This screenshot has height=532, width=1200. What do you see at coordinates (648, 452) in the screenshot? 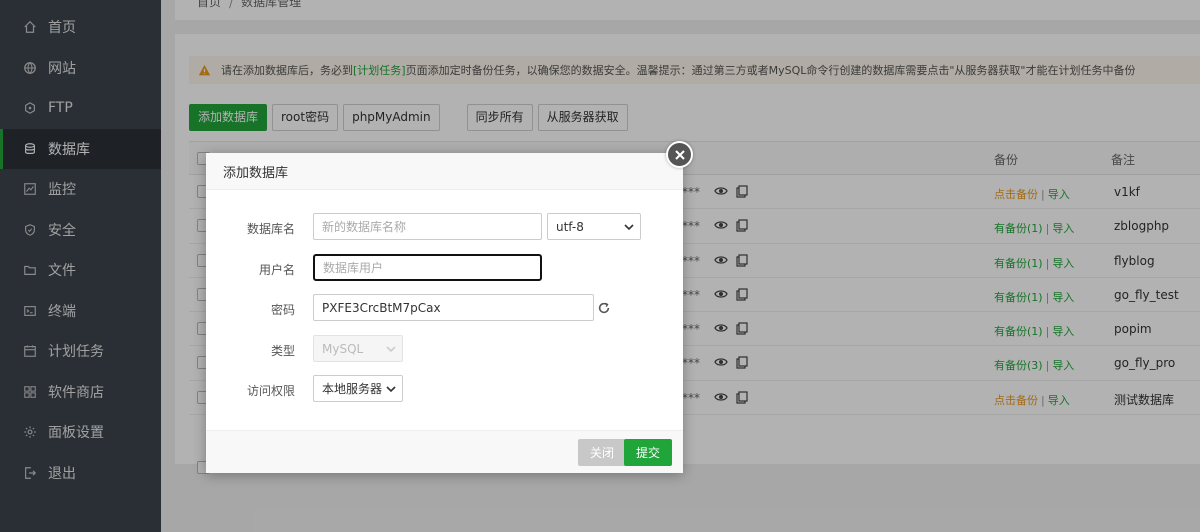
I see `submit-button: 提交` at bounding box center [648, 452].